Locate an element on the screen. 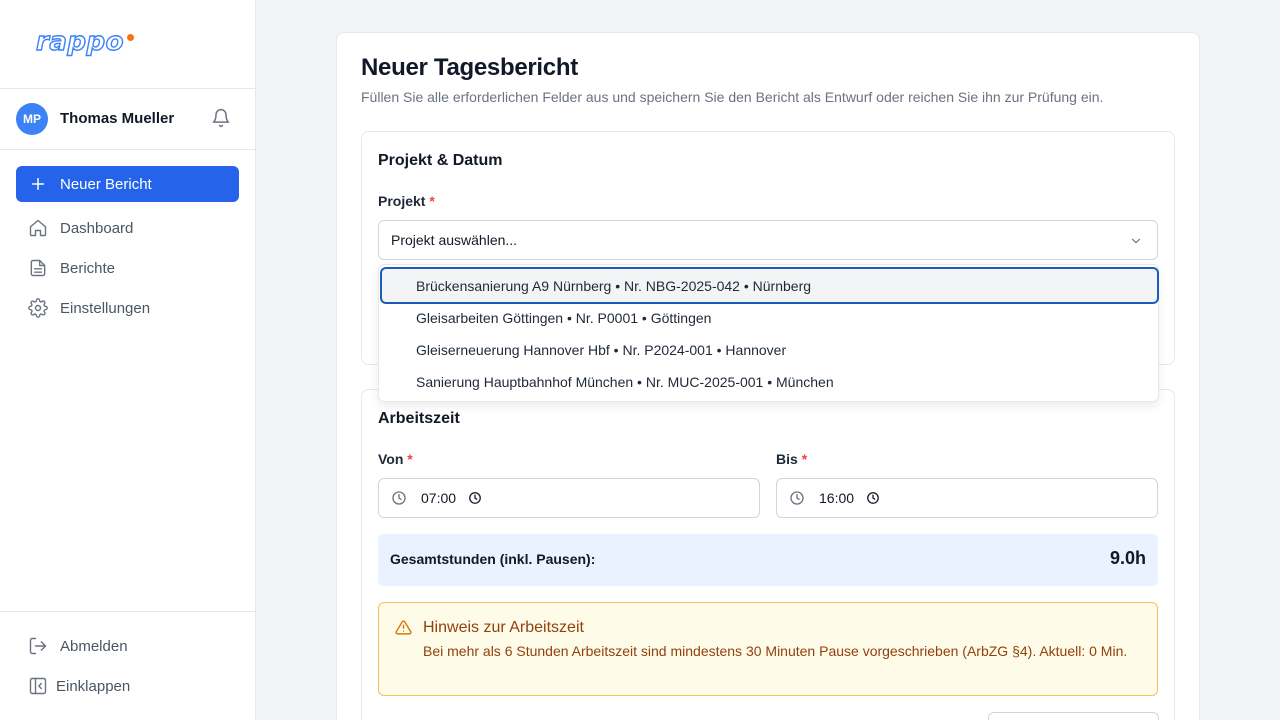 The height and width of the screenshot is (720, 1280). sidebar-item-dashboard: Dashboard is located at coordinates (127, 228).